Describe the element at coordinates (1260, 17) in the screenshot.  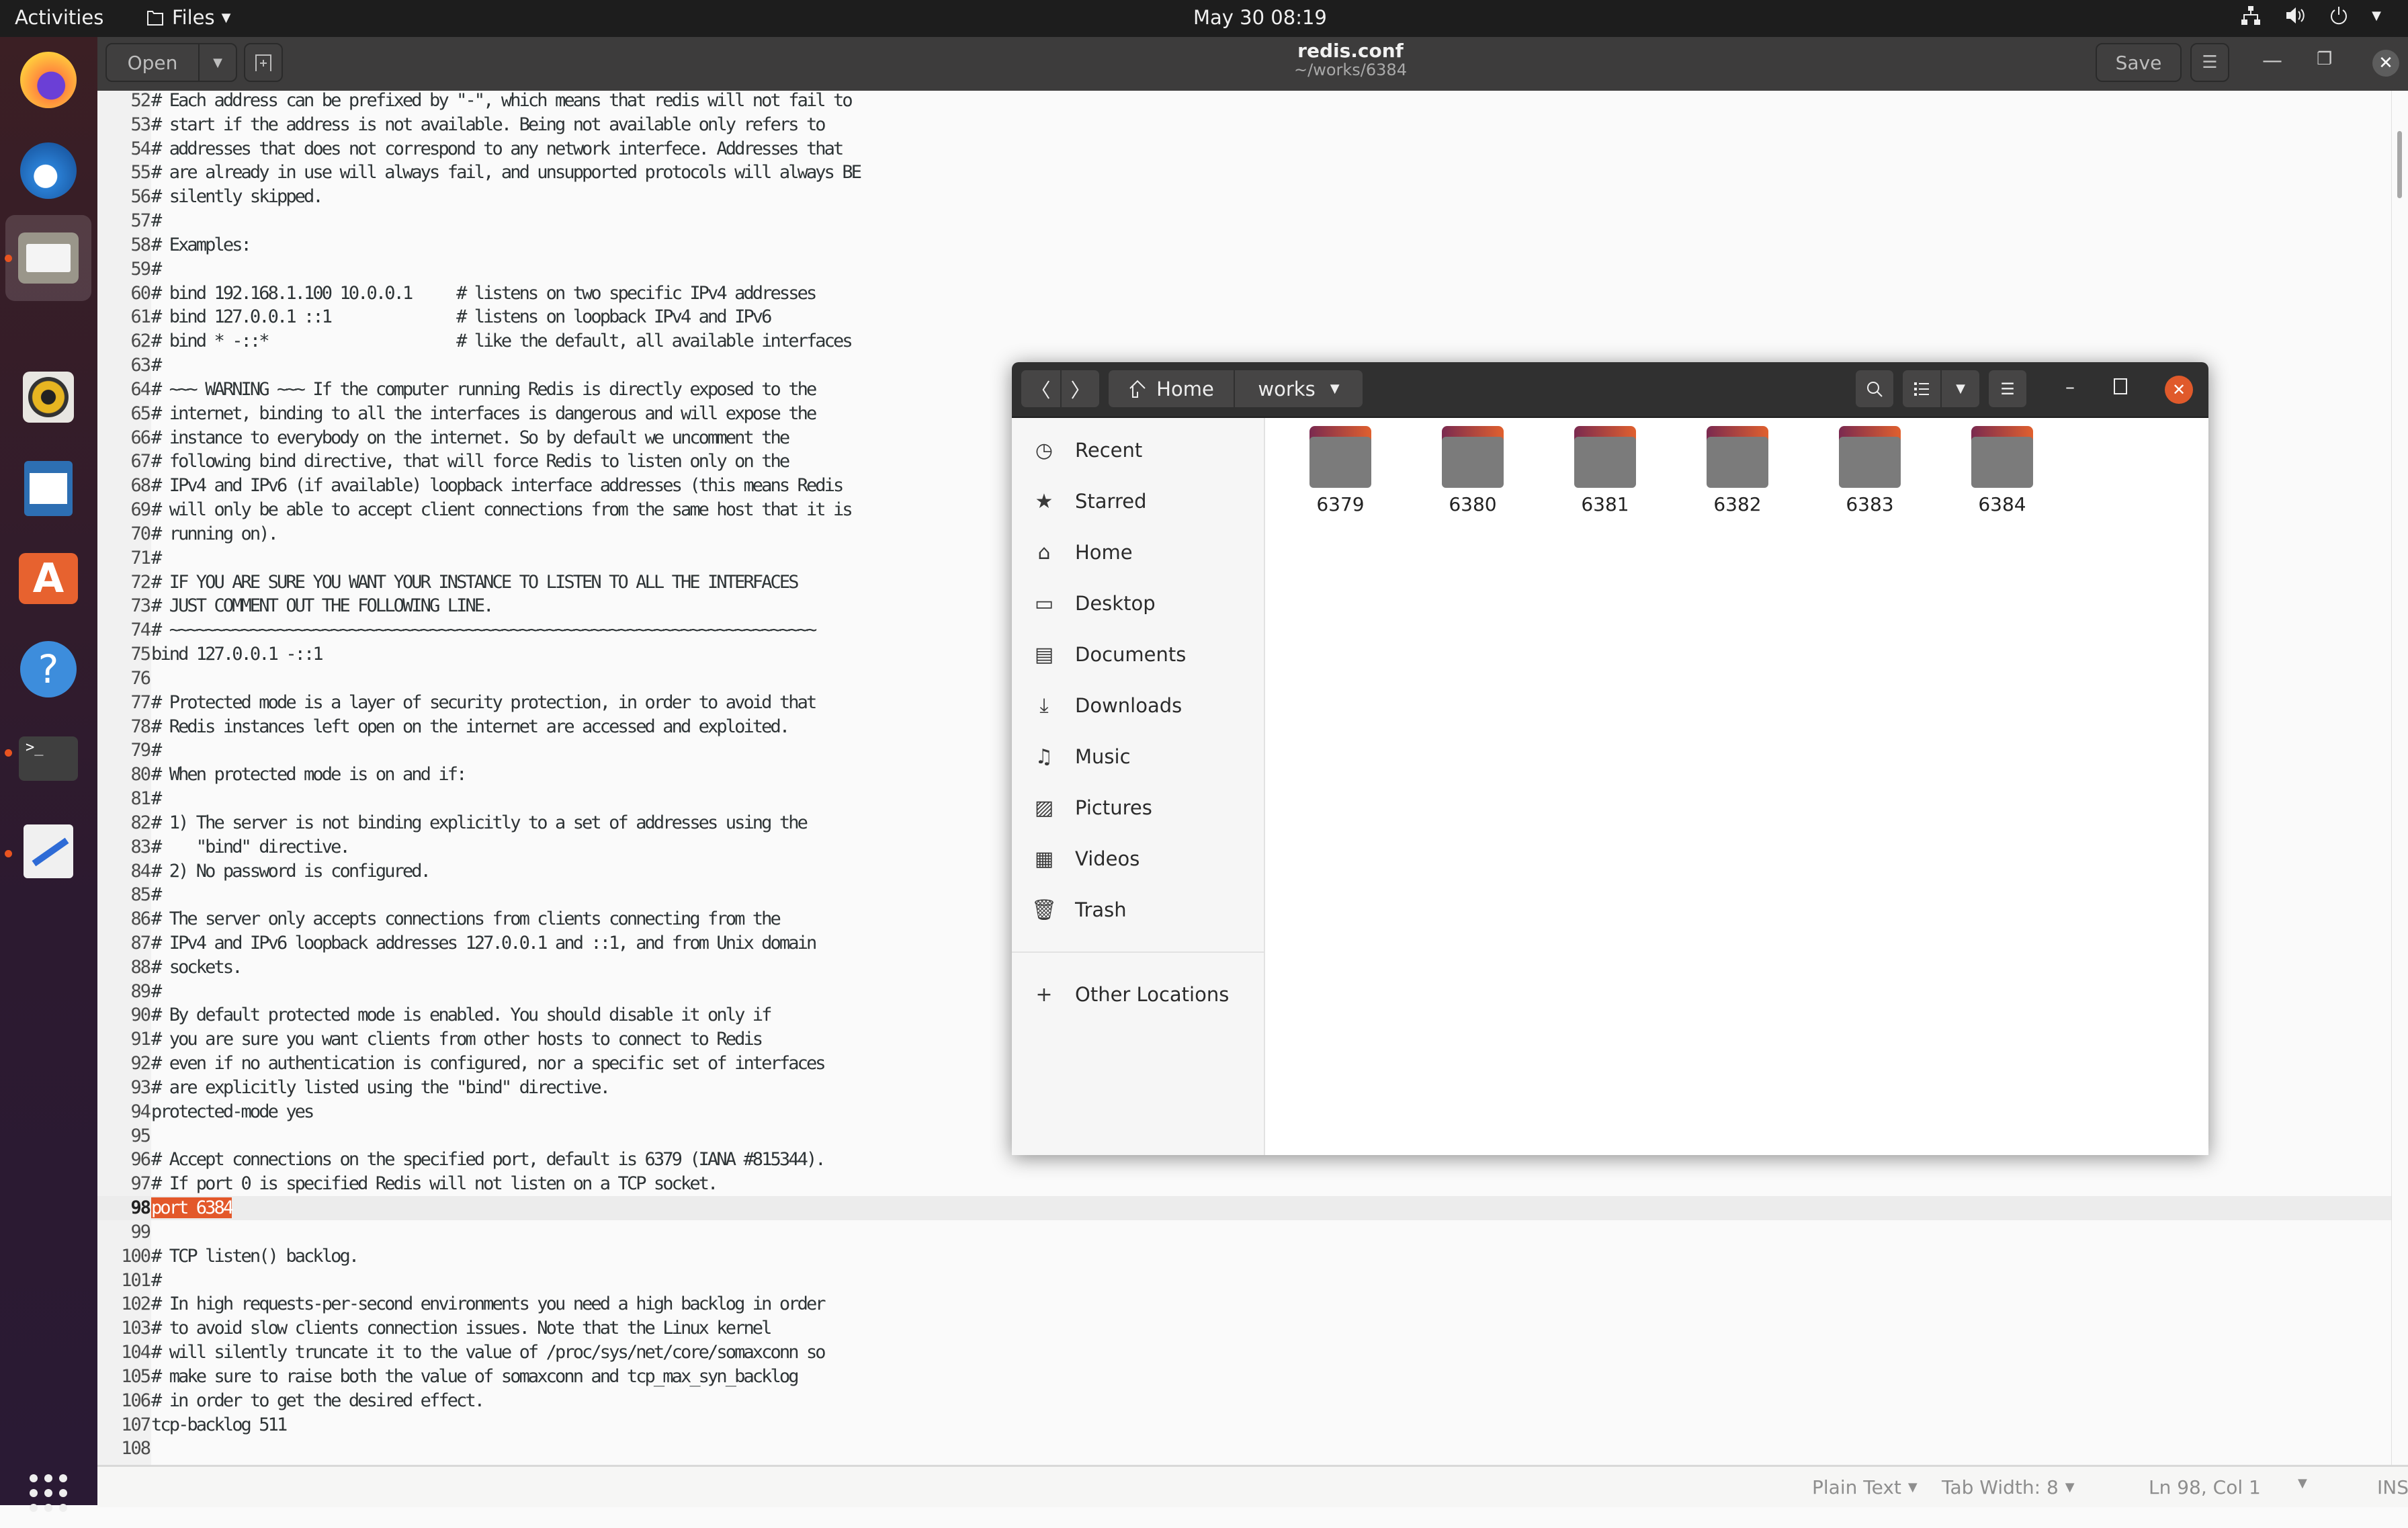
I see `clock: May 30 08:19` at that location.